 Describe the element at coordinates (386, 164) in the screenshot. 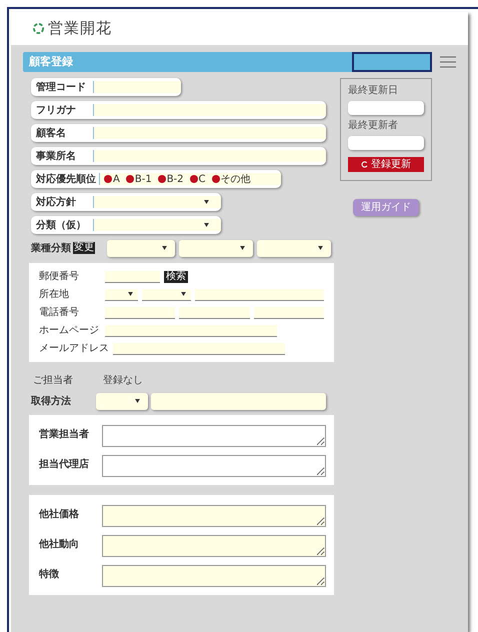

I see `update-button: 登録更新` at that location.